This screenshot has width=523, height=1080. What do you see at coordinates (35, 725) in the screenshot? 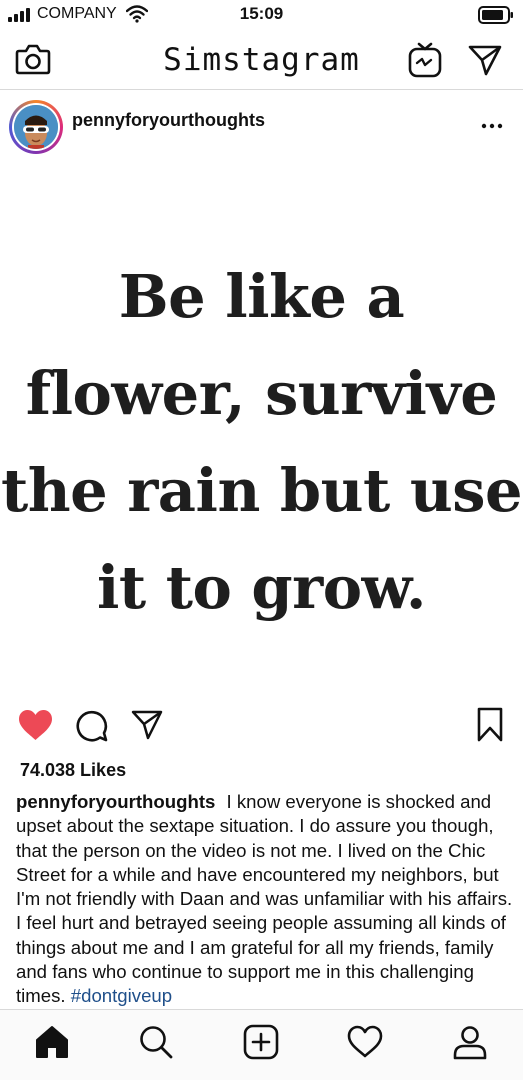
I see `like-heart-icon` at bounding box center [35, 725].